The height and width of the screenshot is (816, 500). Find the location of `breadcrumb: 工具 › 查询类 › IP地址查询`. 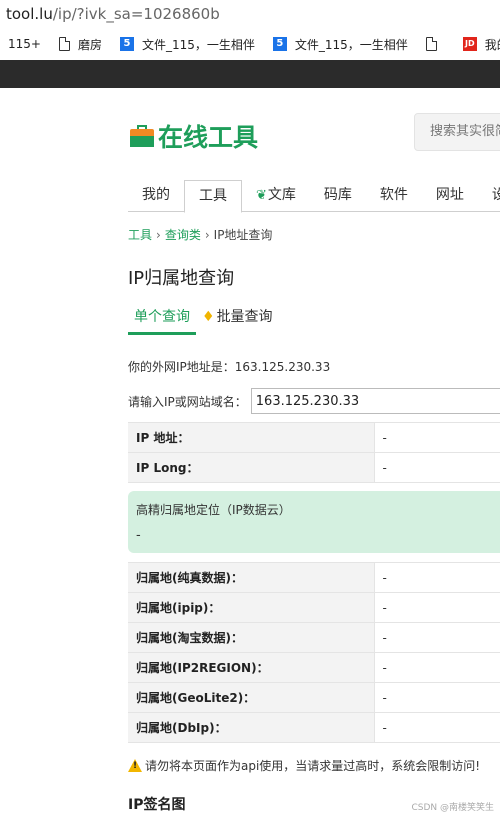

breadcrumb: 工具 › 查询类 › IP地址查询 is located at coordinates (200, 234).